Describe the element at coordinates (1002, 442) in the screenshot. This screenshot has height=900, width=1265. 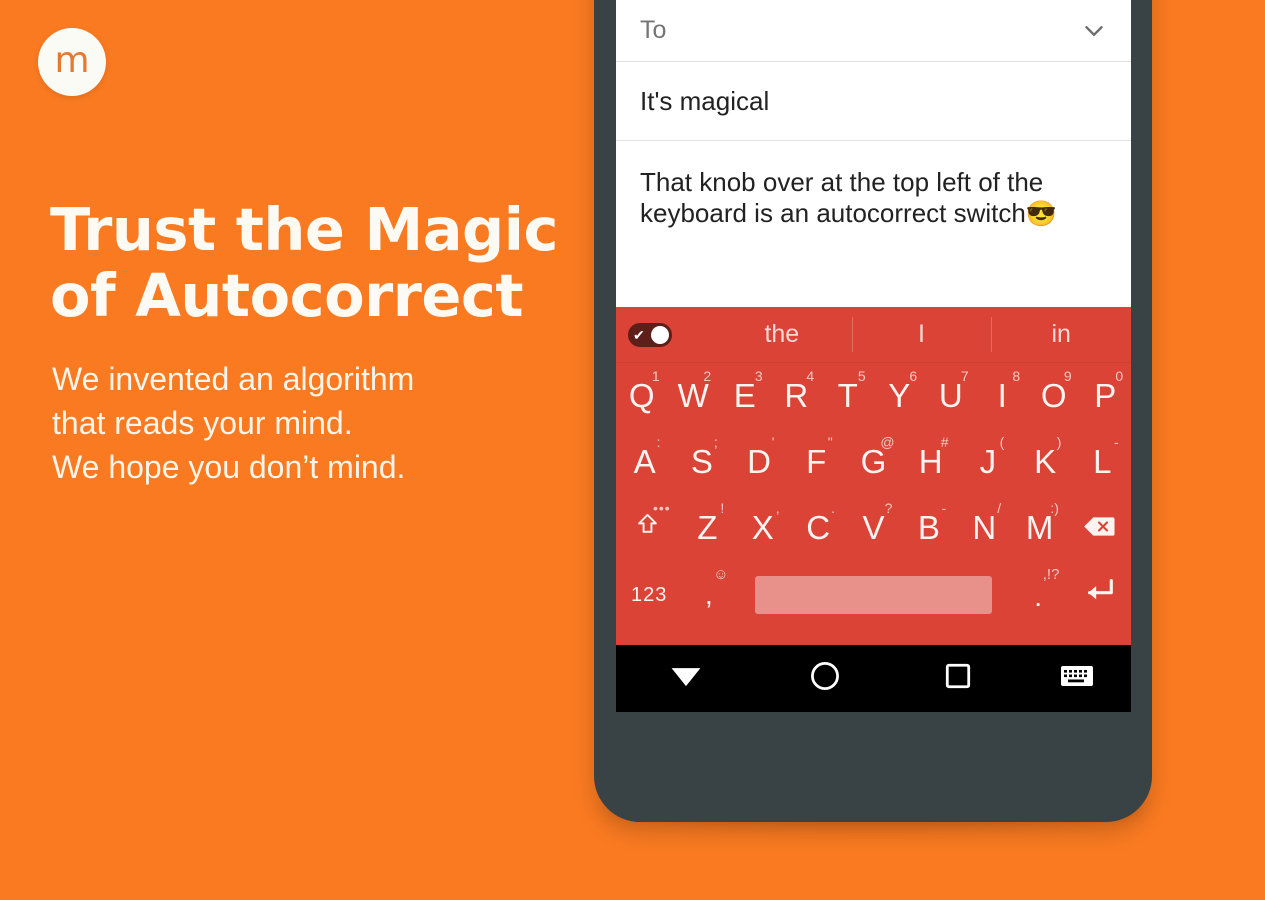
I see `key-j-sup: (` at that location.